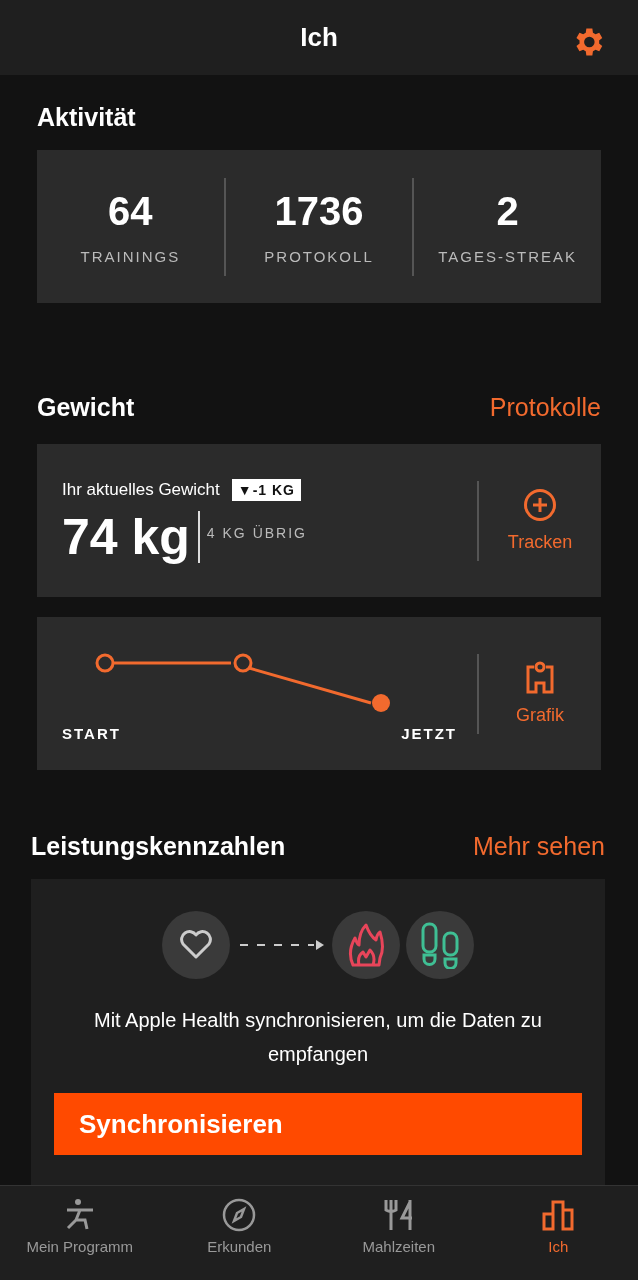  What do you see at coordinates (256, 532) in the screenshot?
I see `remaining-text: 4 KG ÜBRIG` at bounding box center [256, 532].